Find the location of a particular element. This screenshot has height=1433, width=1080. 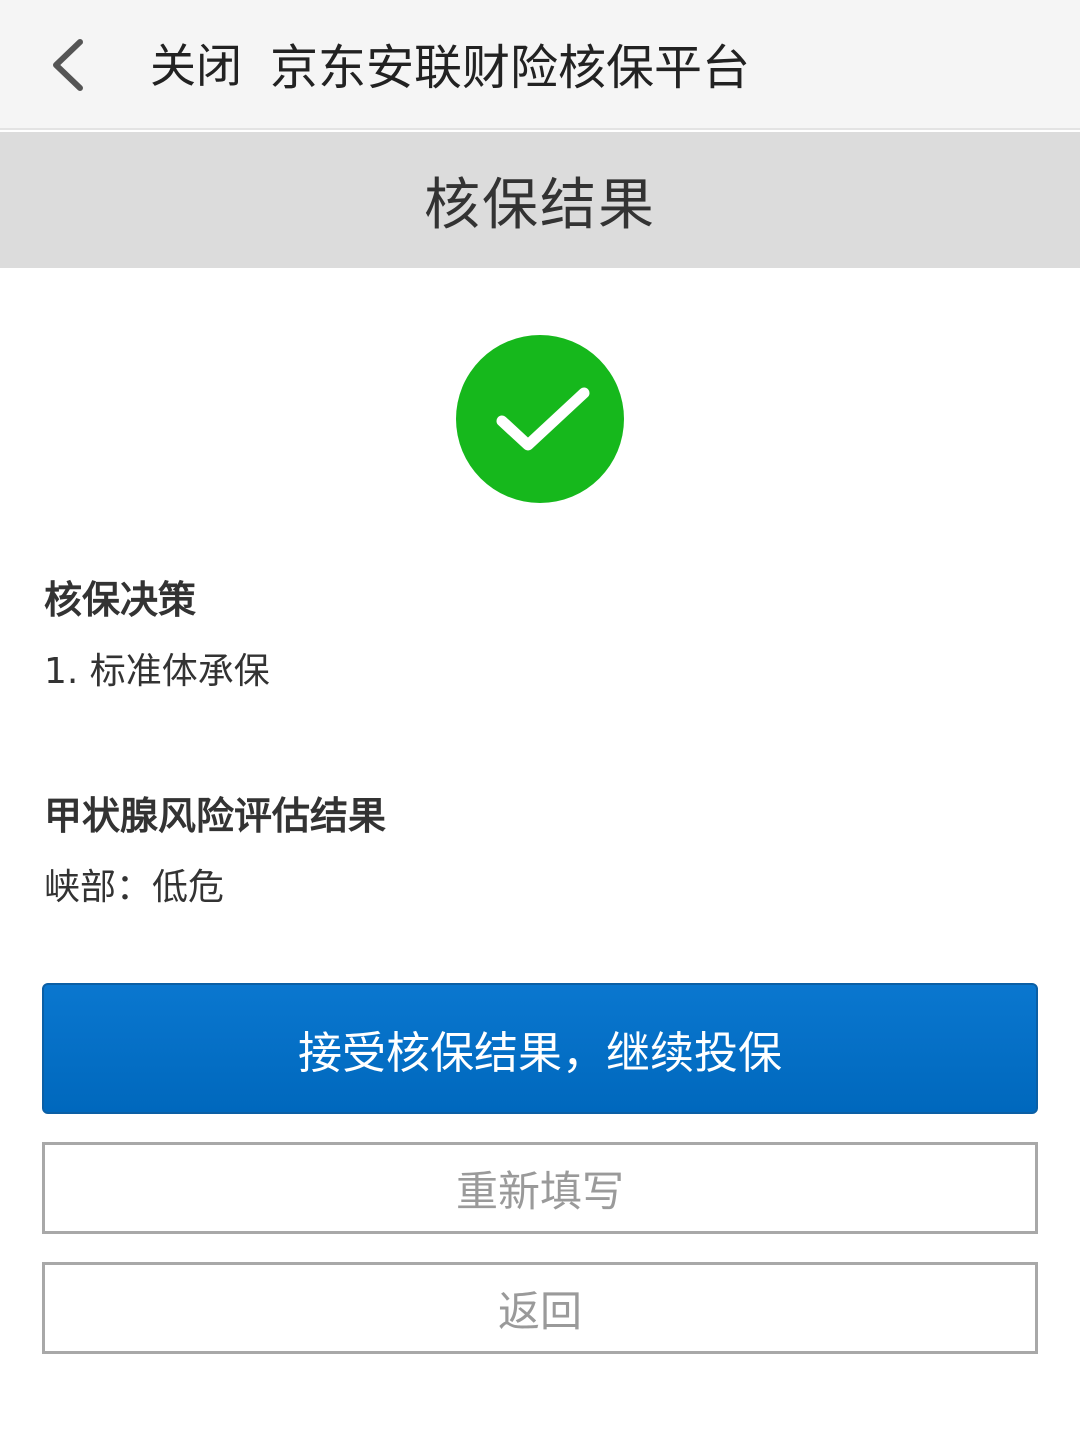

back-button is located at coordinates (70, 65).